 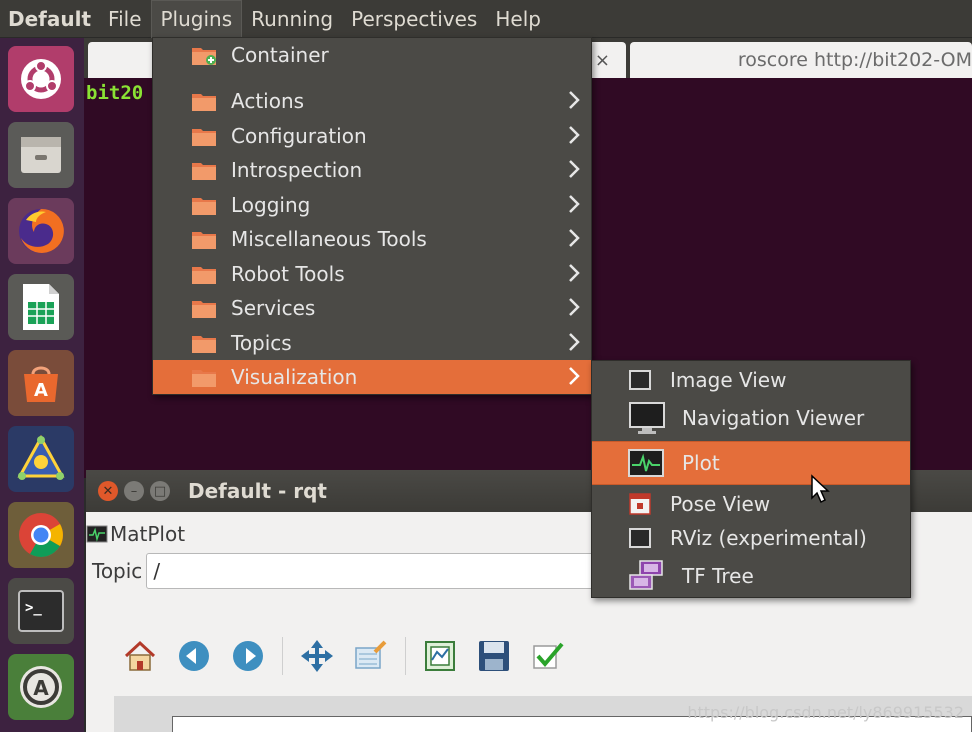 What do you see at coordinates (204, 56) in the screenshot?
I see `folder-add-icon` at bounding box center [204, 56].